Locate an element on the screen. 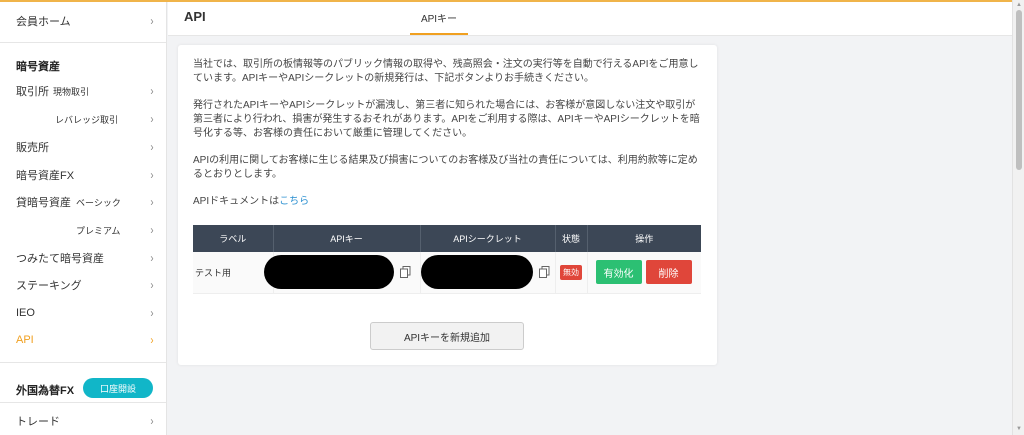 The width and height of the screenshot is (1024, 435). sidebar-item-api: API › is located at coordinates (83, 340).